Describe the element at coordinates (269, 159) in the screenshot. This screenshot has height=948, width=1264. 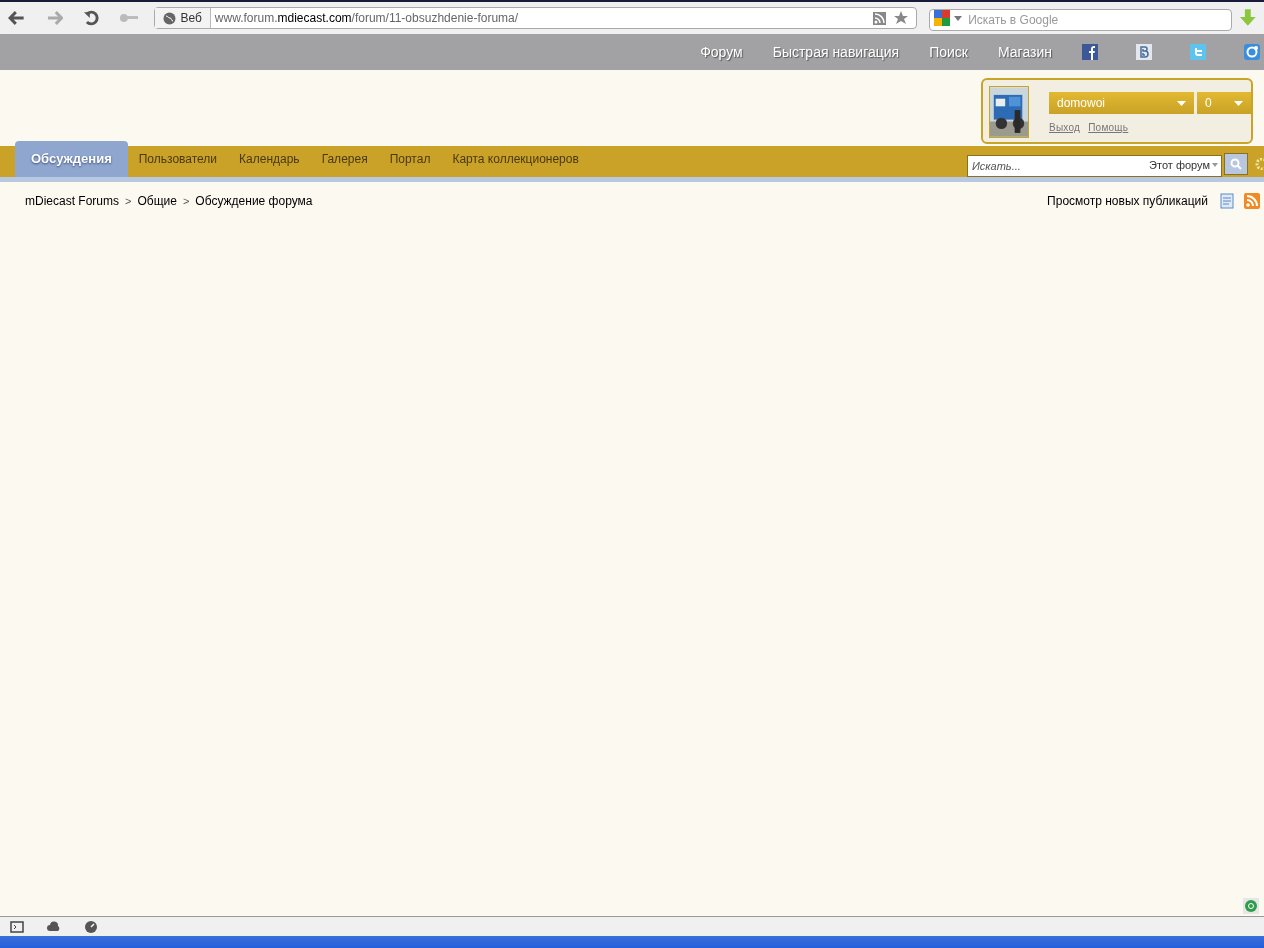
I see `nav-tab: Календарь` at that location.